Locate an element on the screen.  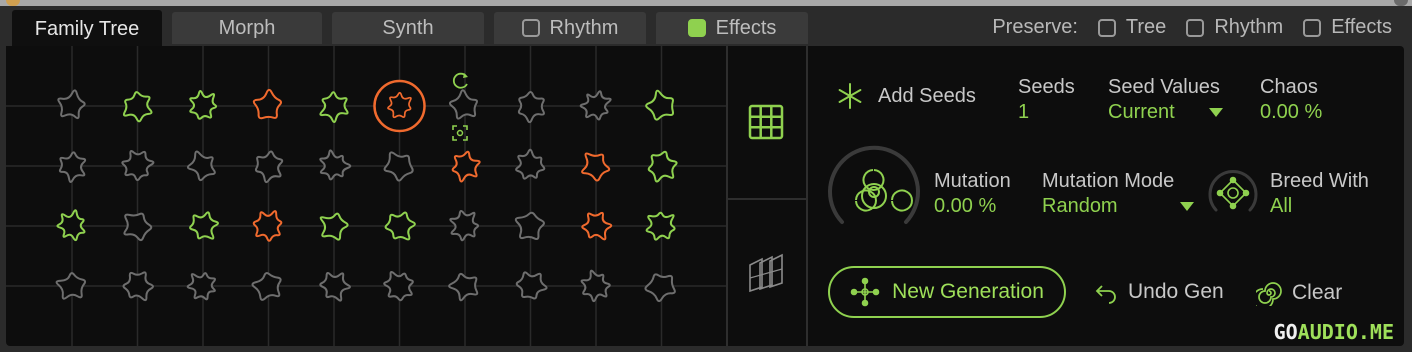
breed-with-value: All is located at coordinates (1319, 206).